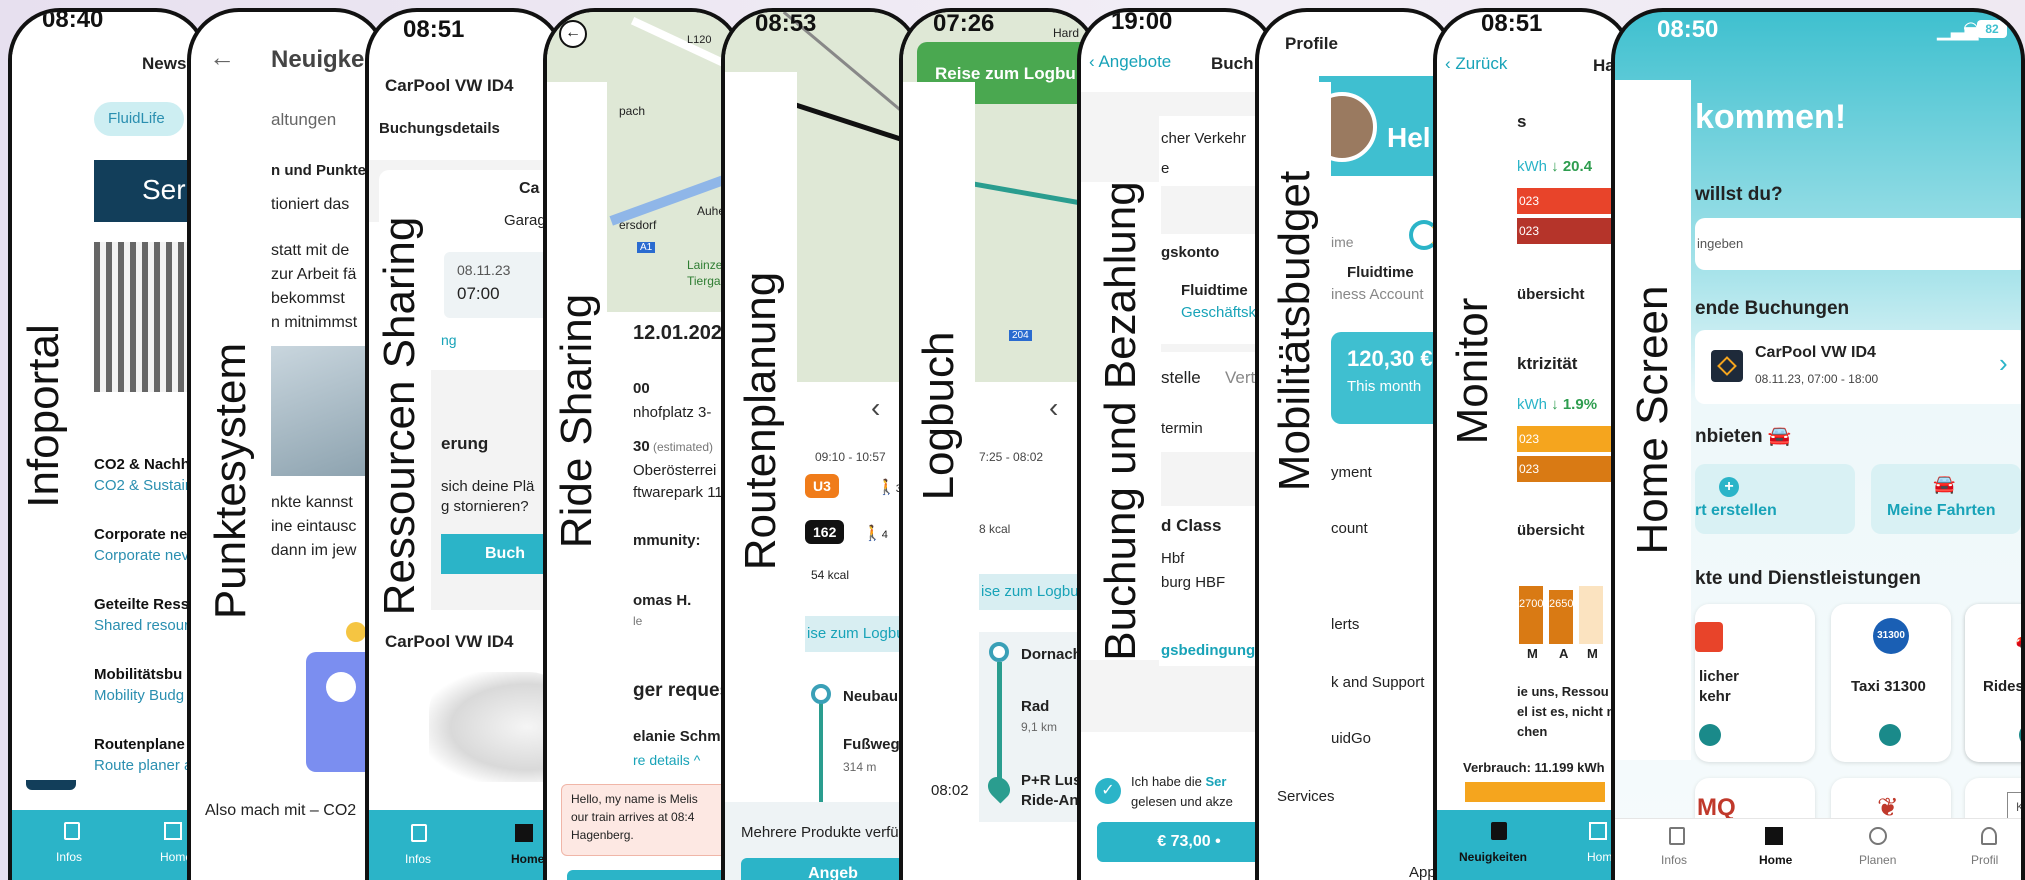 Image resolution: width=2025 pixels, height=880 pixels. Describe the element at coordinates (314, 274) in the screenshot. I see `text-line: zur Arbeit fä` at that location.